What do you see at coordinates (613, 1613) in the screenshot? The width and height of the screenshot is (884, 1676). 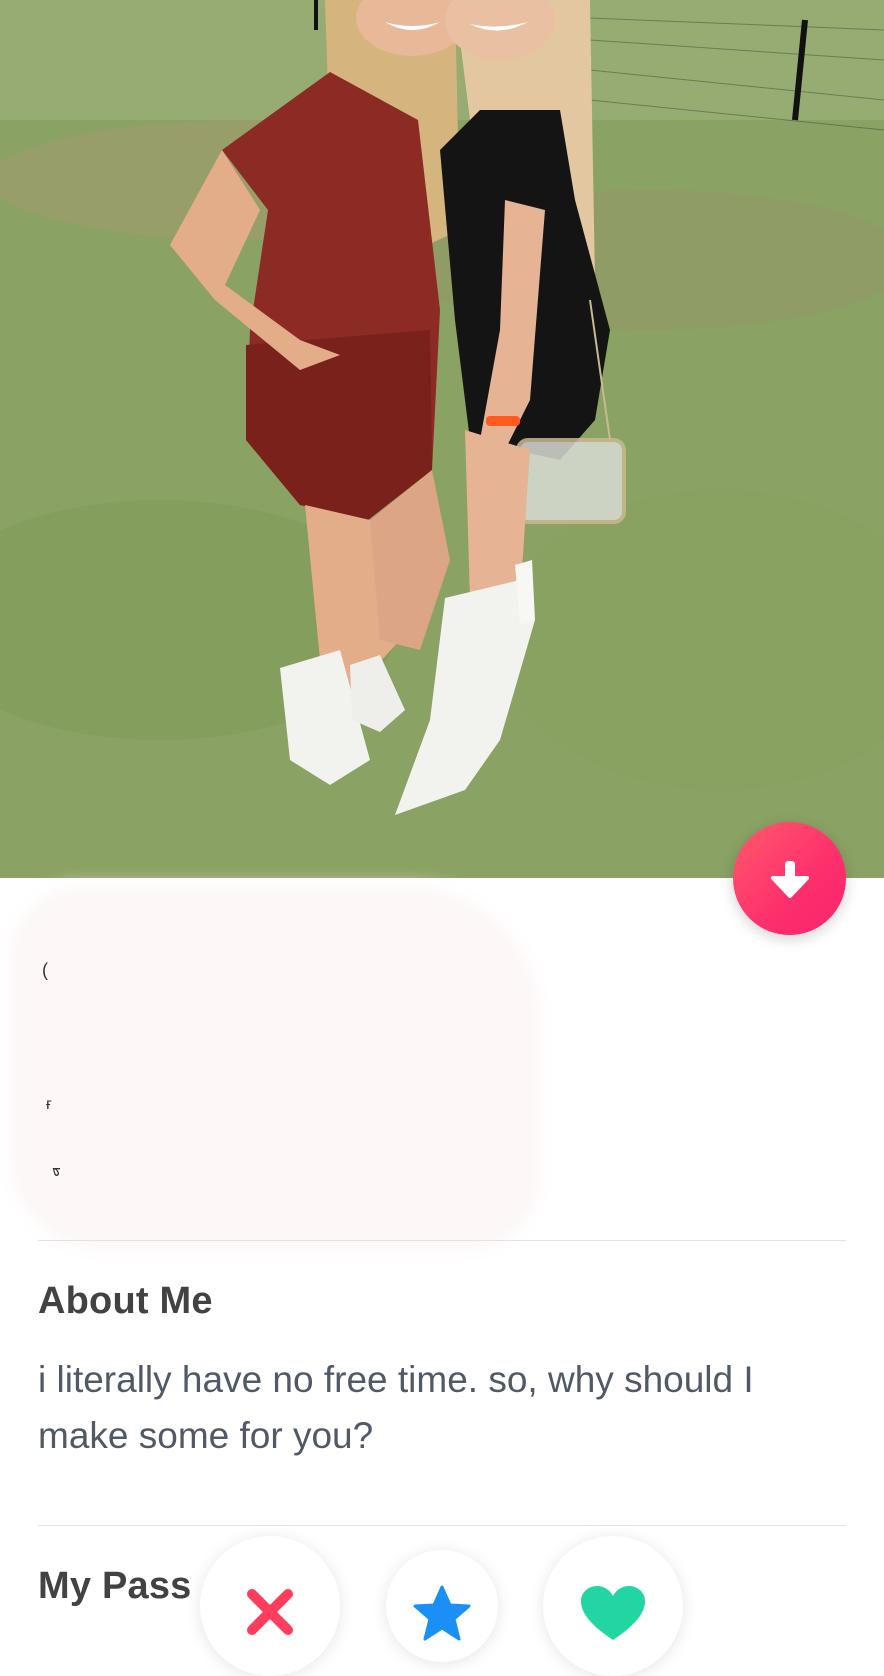 I see `heart-icon` at bounding box center [613, 1613].